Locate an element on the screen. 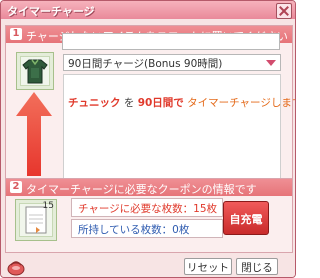 The image size is (320, 278). close-button: 閉じる is located at coordinates (257, 266).